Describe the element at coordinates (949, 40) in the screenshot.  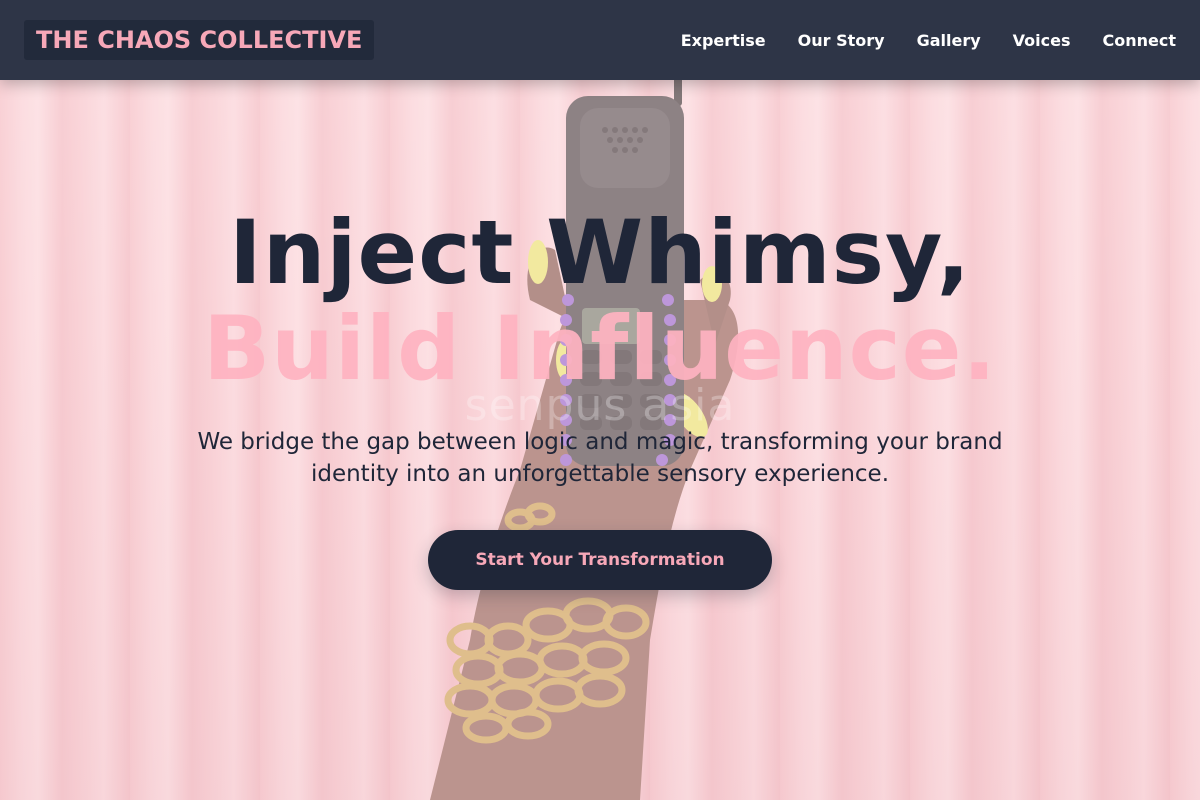
I see `nav-link-gallery: Gallery` at that location.